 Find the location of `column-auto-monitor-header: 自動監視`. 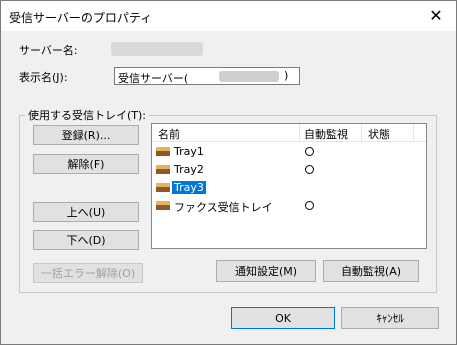

column-auto-monitor-header: 自動監視 is located at coordinates (326, 134).